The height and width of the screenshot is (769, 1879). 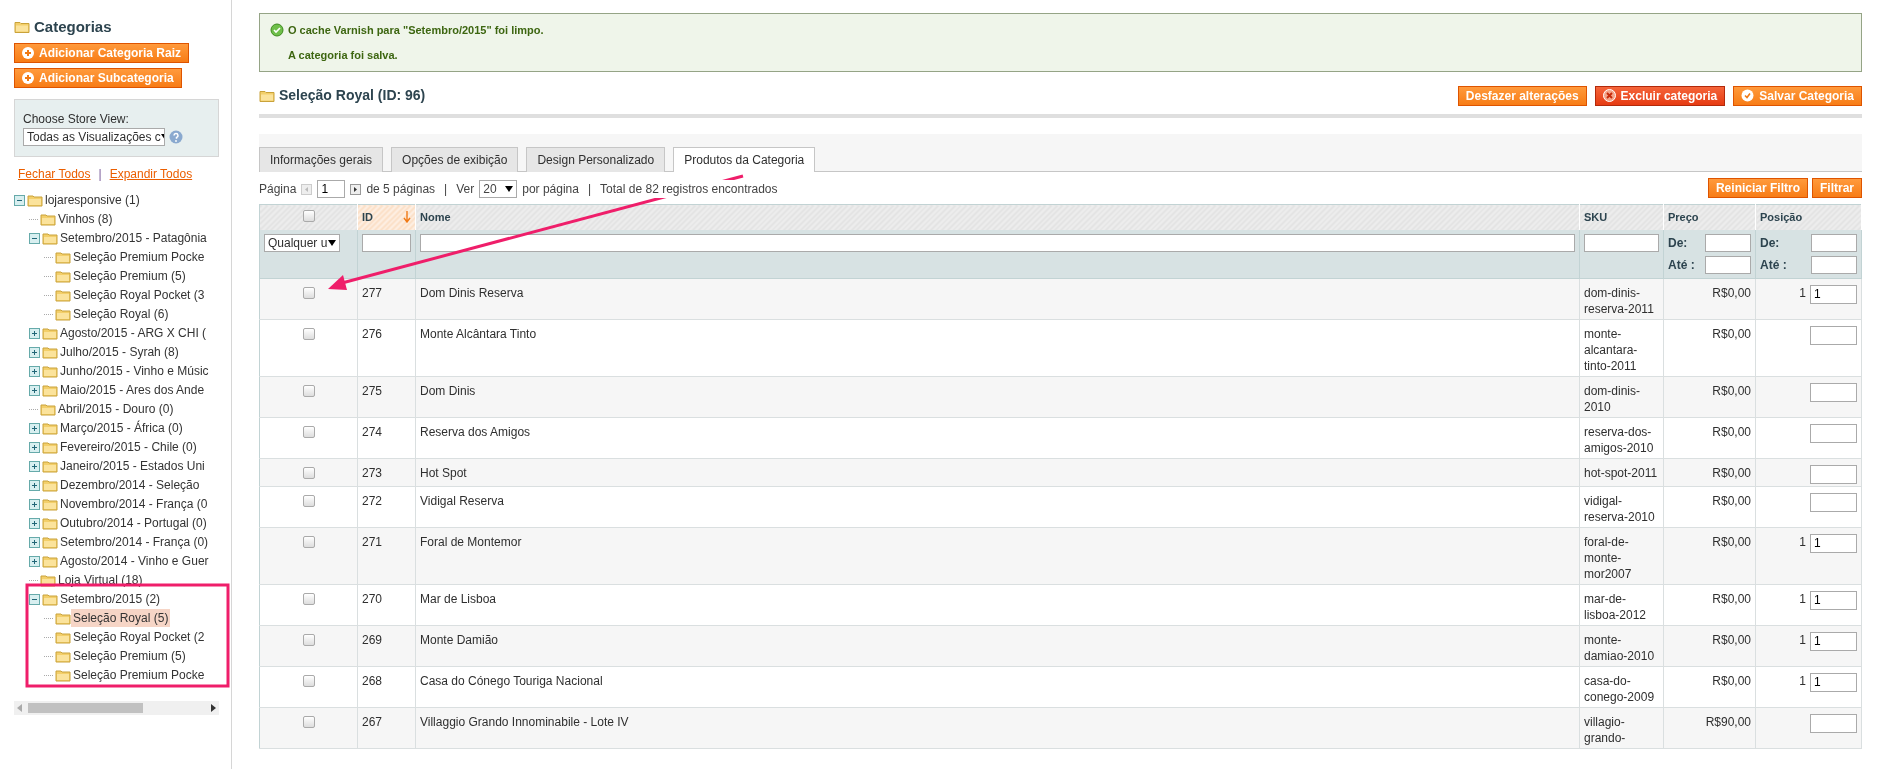 I want to click on page-field: 1, so click(x=331, y=189).